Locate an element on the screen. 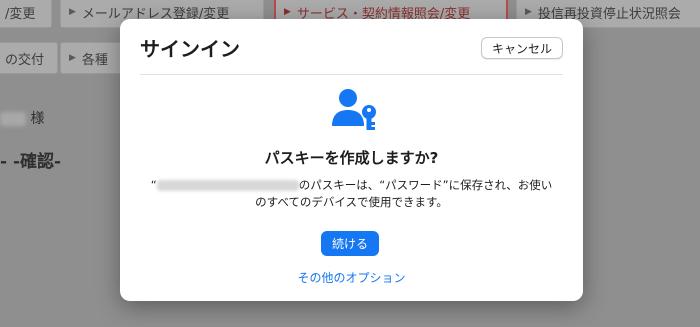 This screenshot has height=327, width=700. section-confirm-label: -確認- is located at coordinates (37, 162).